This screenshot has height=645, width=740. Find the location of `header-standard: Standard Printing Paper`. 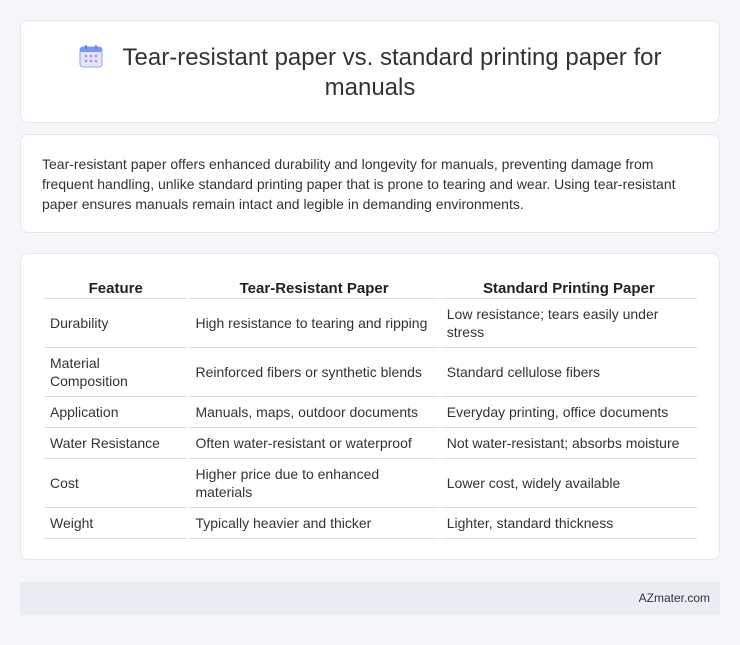

header-standard: Standard Printing Paper is located at coordinates (568, 286).